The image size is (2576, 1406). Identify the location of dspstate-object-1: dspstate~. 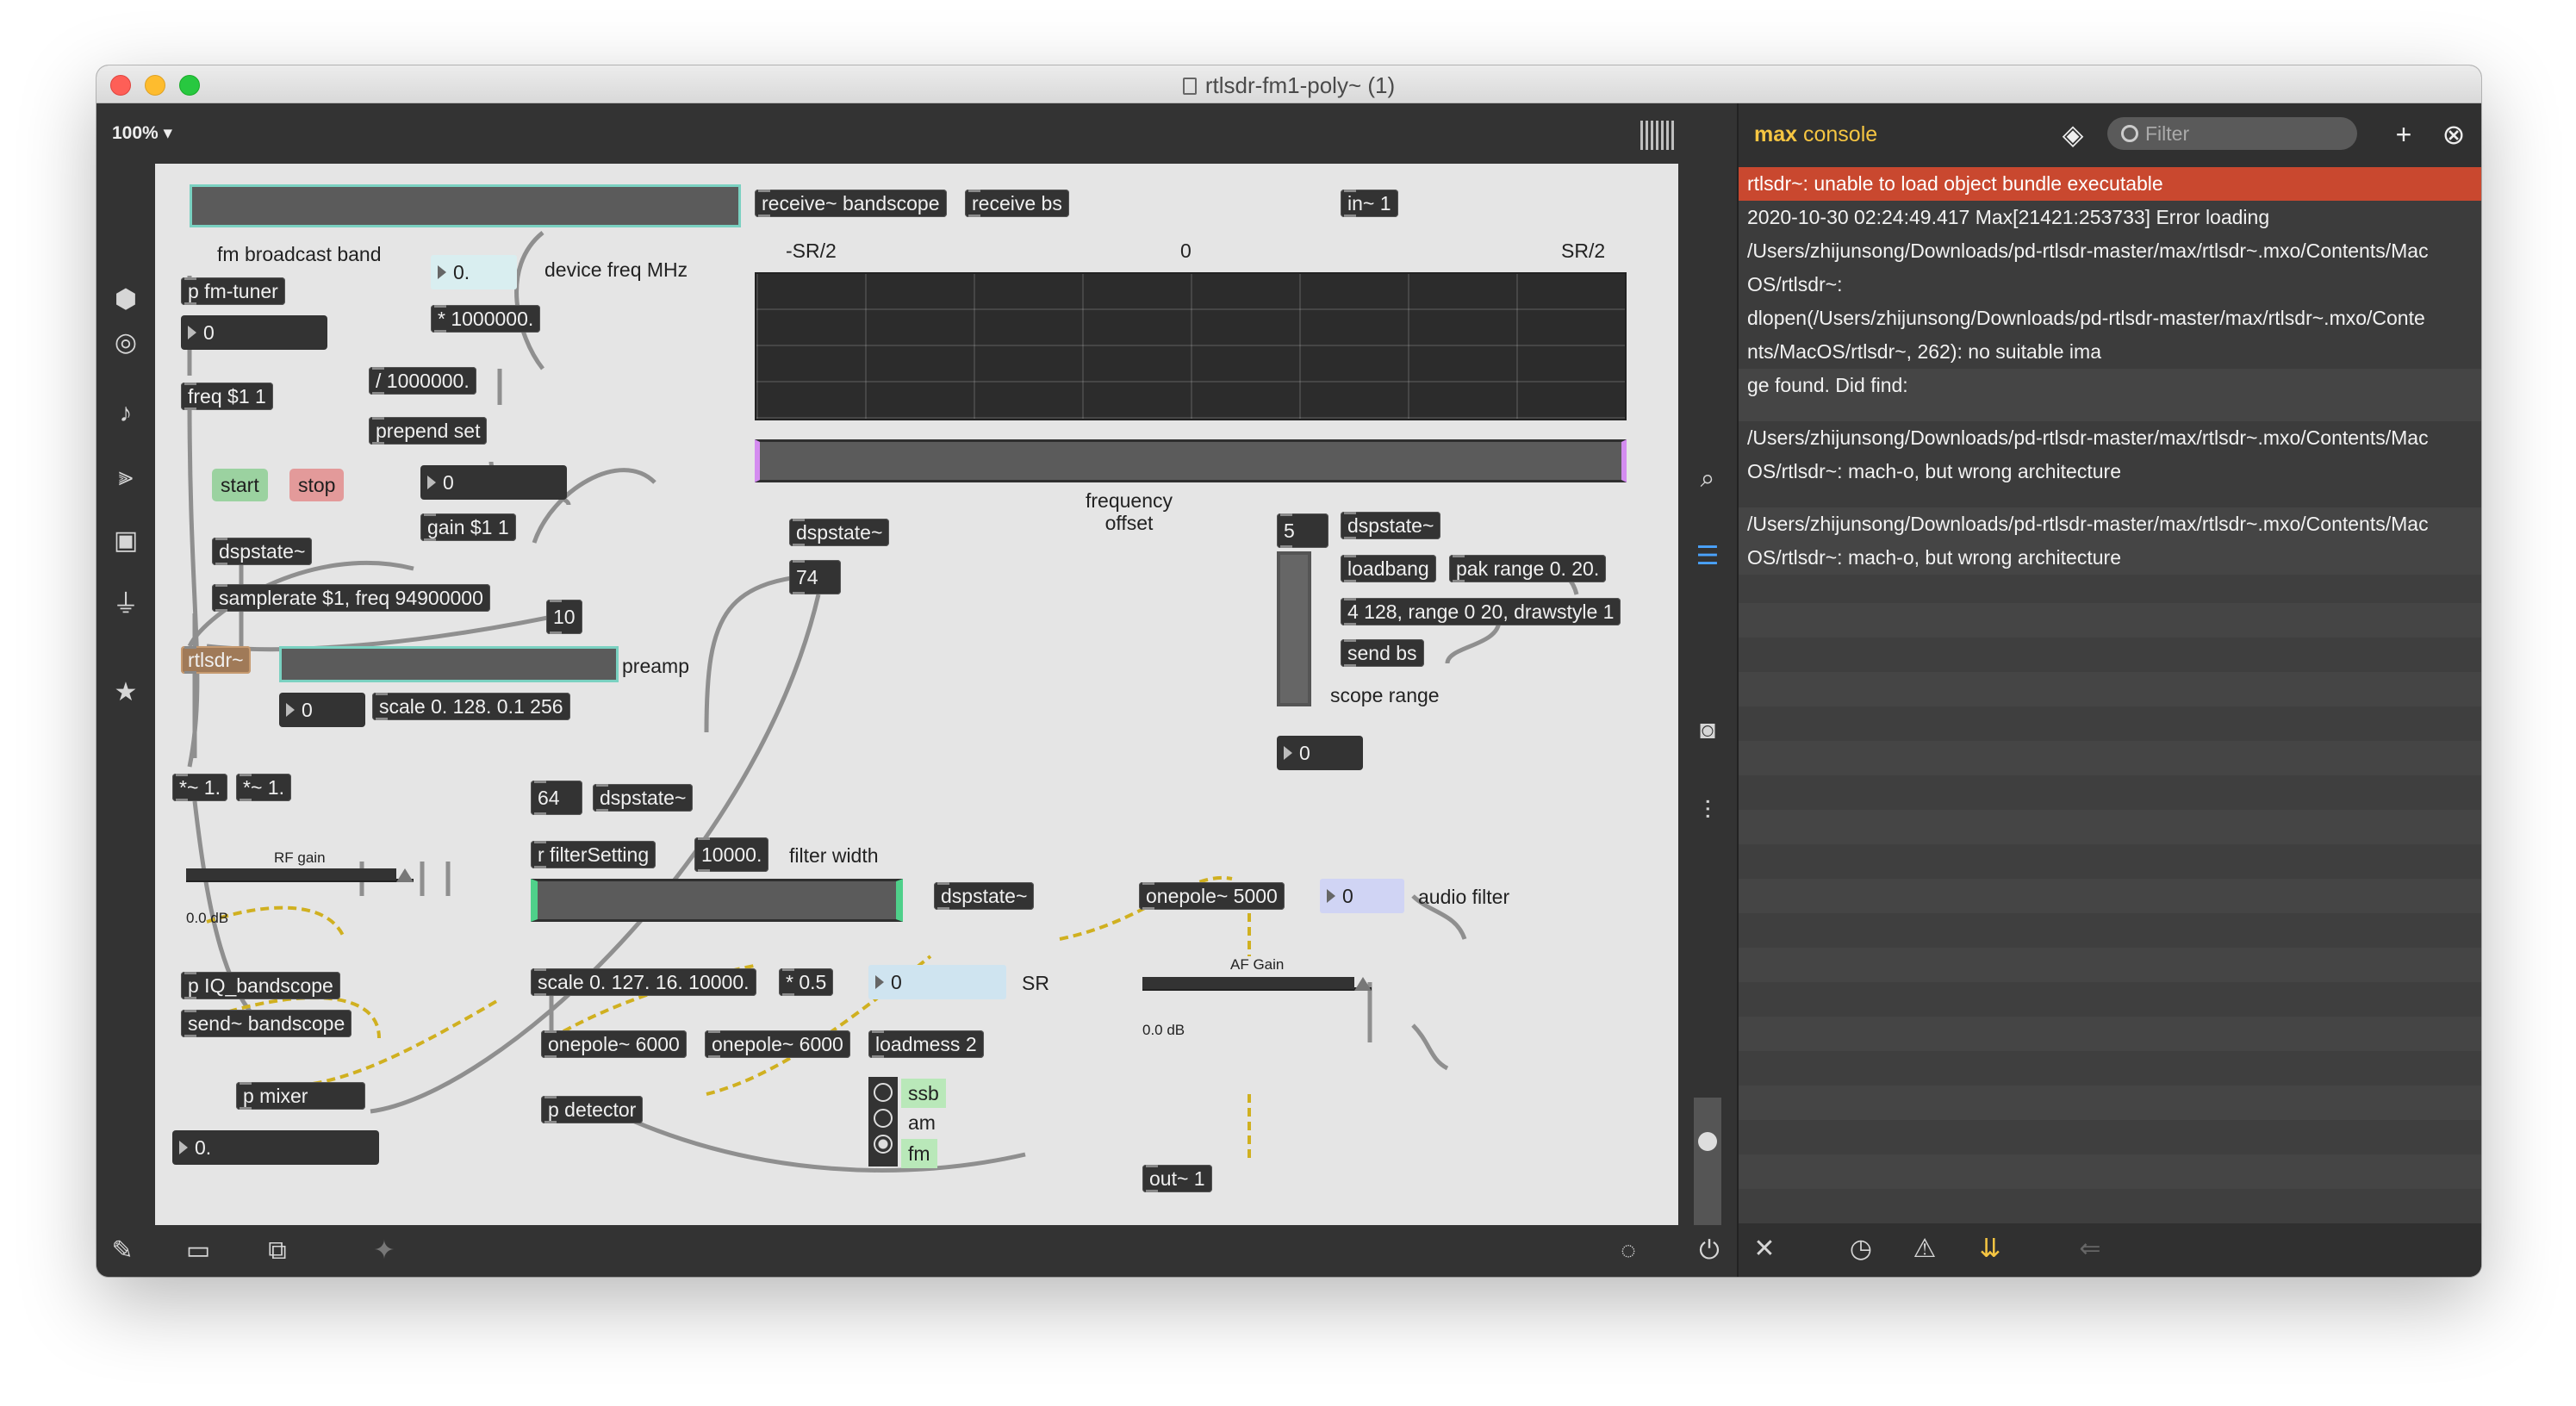
(262, 551).